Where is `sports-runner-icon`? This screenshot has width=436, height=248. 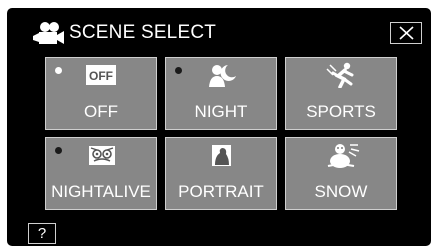 sports-runner-icon is located at coordinates (342, 75).